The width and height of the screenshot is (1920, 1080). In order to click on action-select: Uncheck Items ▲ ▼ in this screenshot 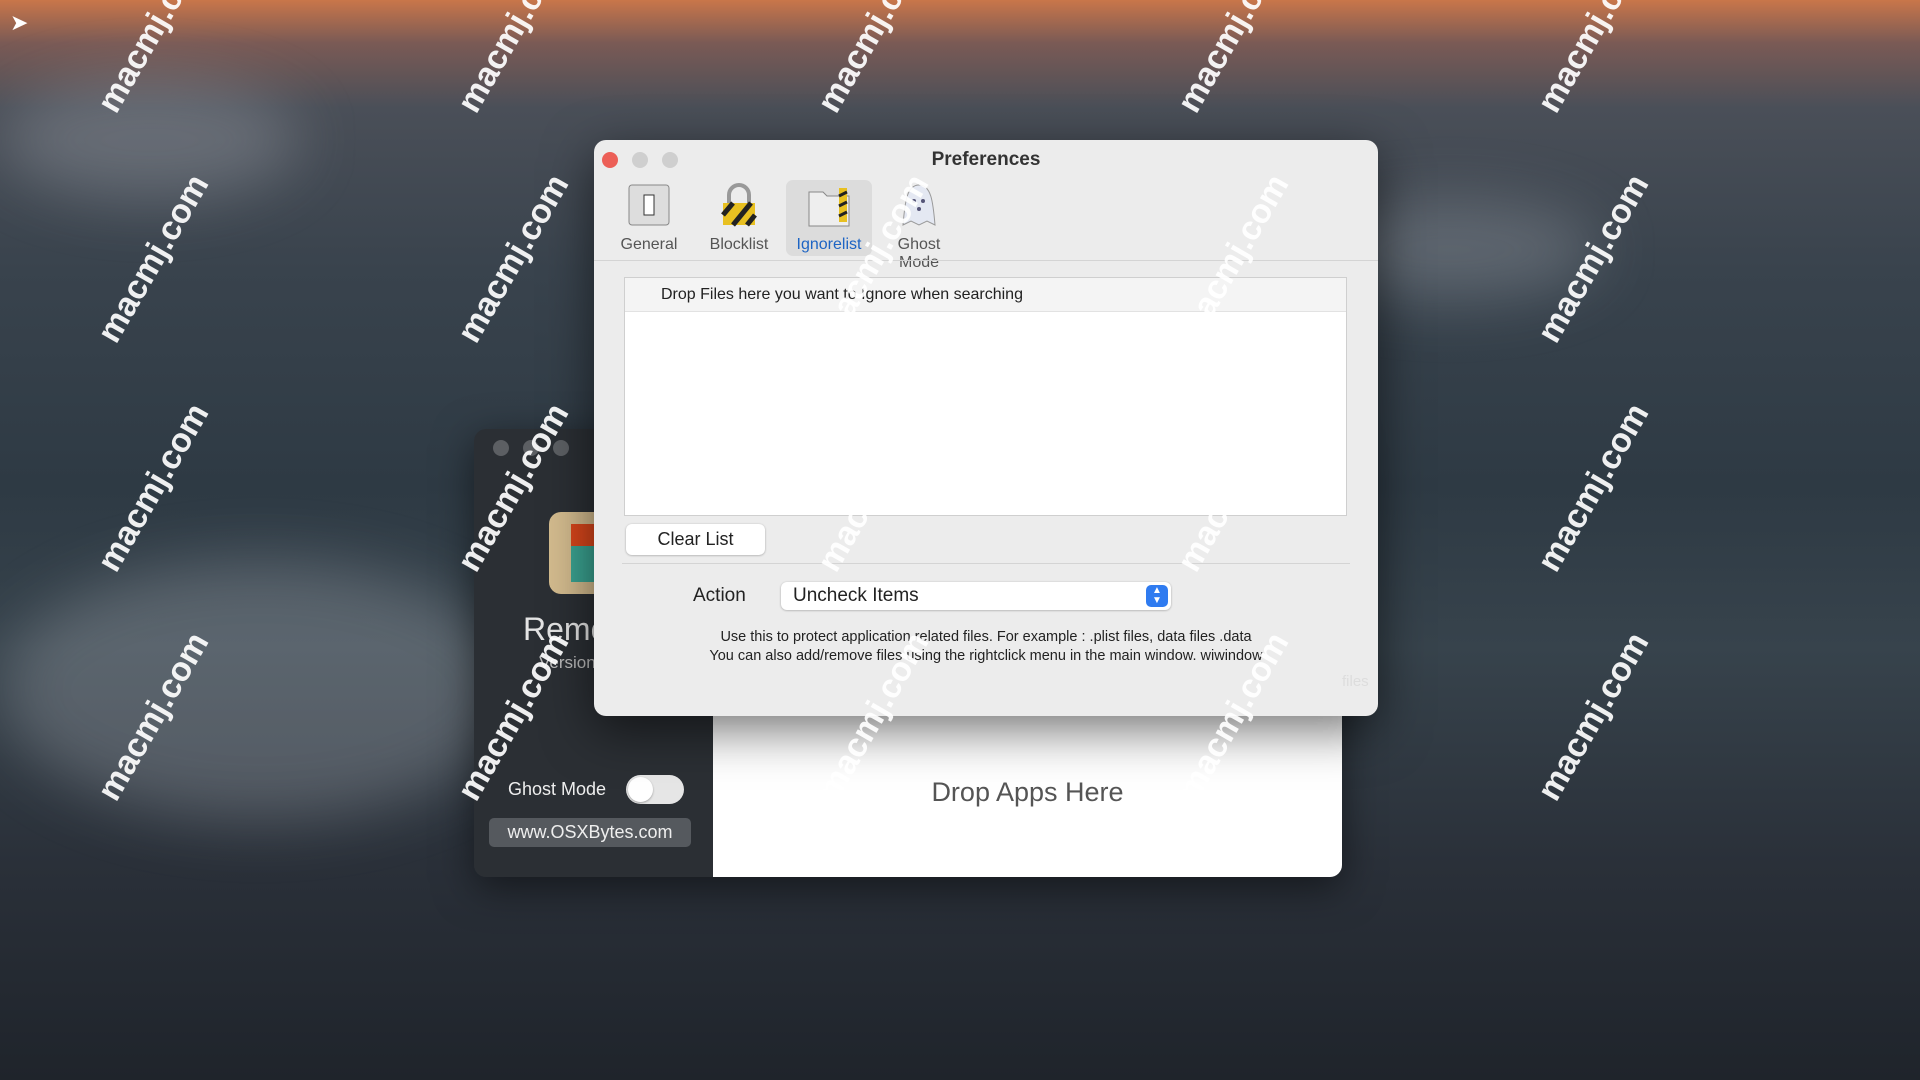, I will do `click(976, 596)`.